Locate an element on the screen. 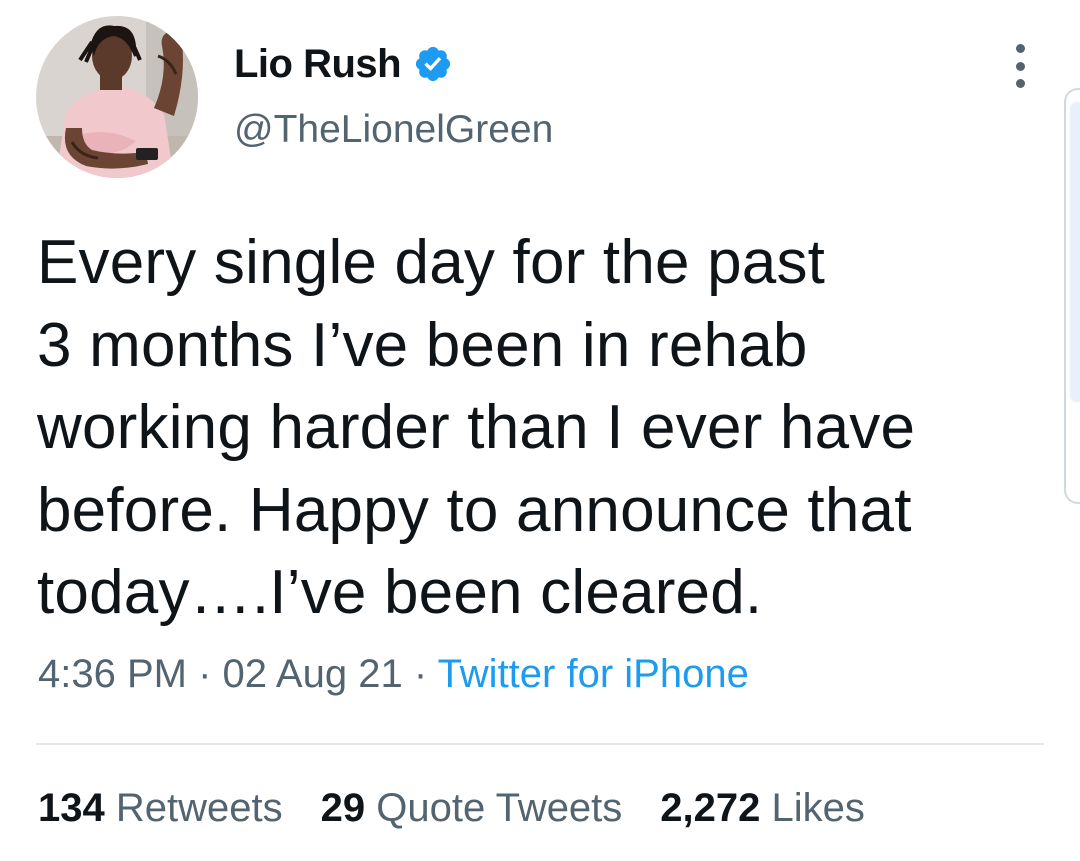 The height and width of the screenshot is (861, 1080). tweet-text-line: 3 months I’ve been in rehab is located at coordinates (422, 345).